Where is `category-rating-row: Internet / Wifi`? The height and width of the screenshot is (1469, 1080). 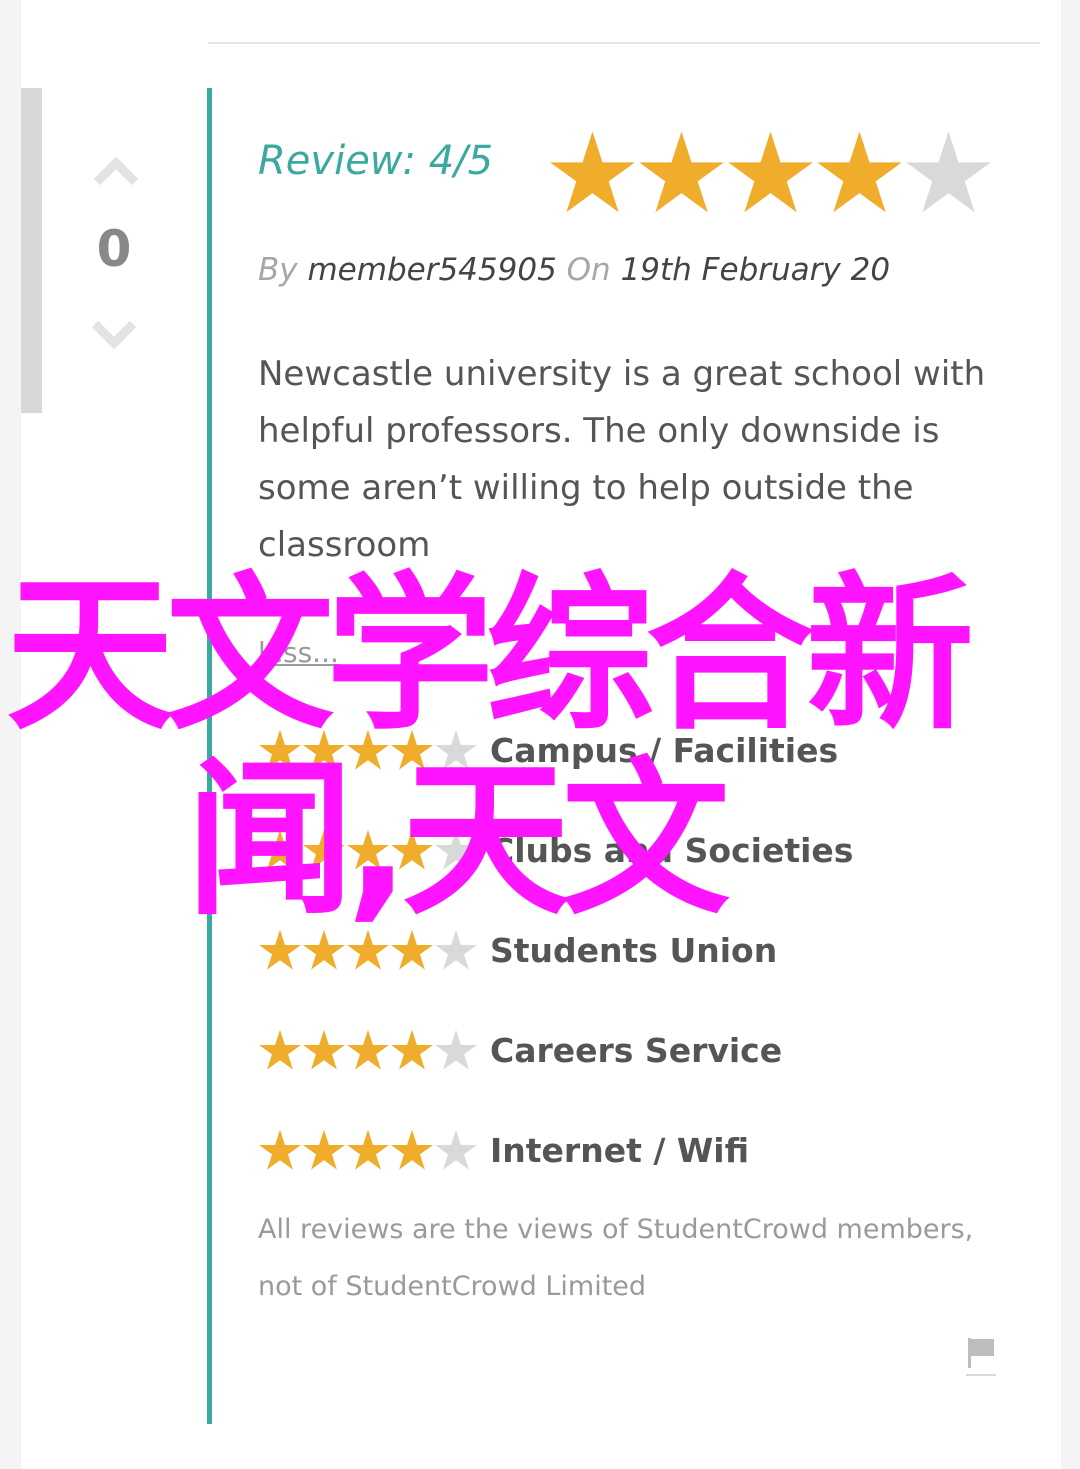
category-rating-row: Internet / Wifi is located at coordinates (628, 1150).